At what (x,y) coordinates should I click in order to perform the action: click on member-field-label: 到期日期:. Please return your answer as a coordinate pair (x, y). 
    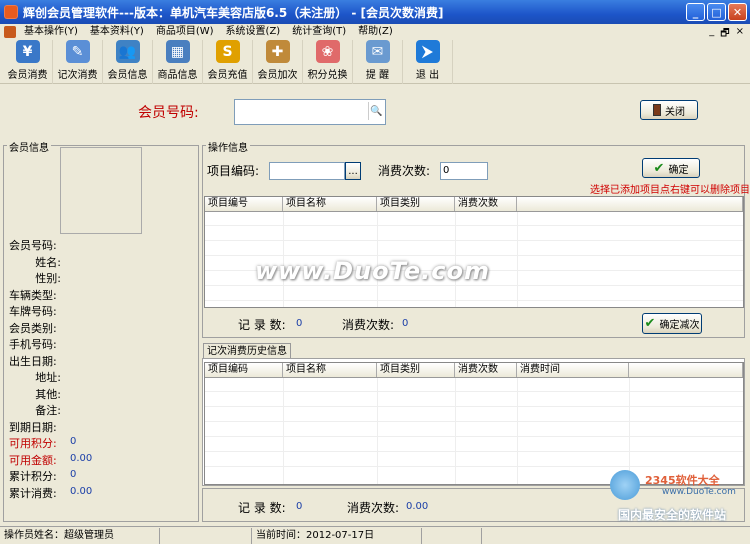
    Looking at the image, I should click on (33, 427).